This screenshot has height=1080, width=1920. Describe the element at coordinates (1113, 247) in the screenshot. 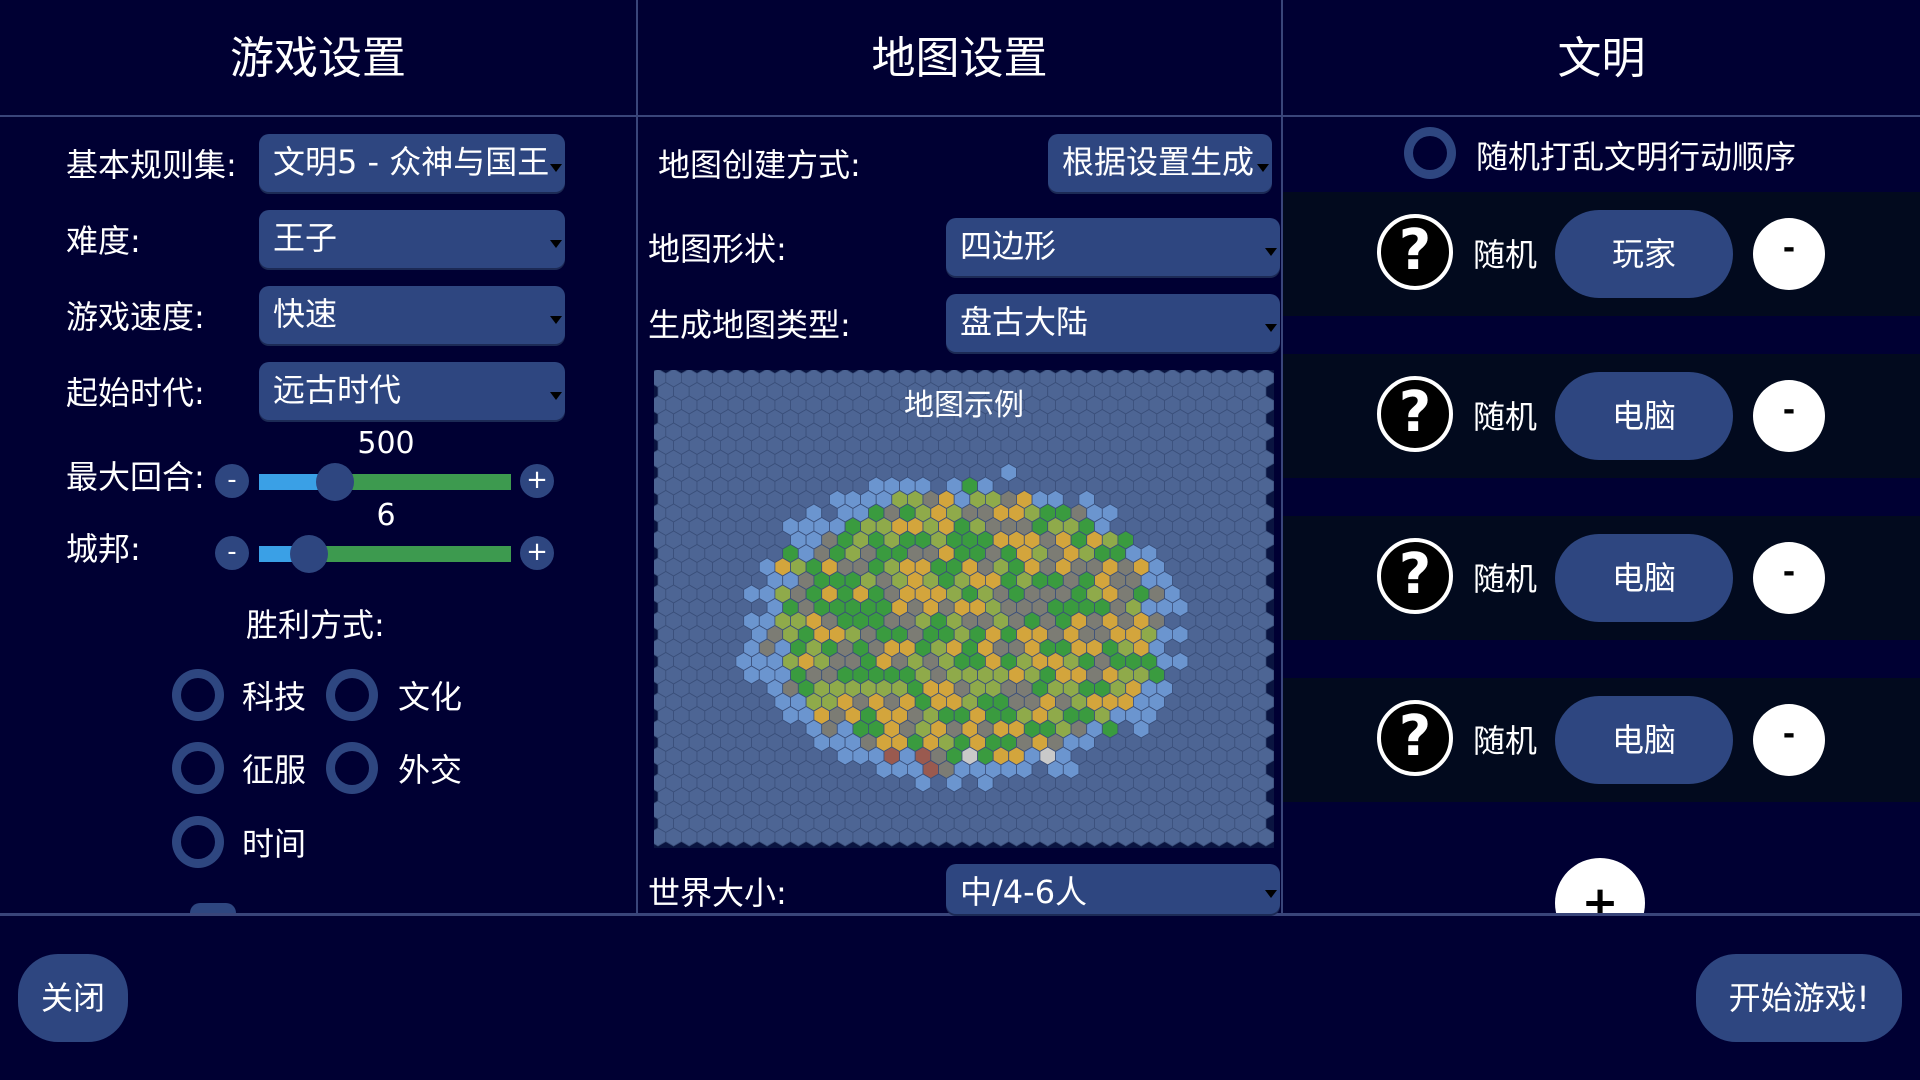

I see `map-shape-dropdown: 四边形` at that location.